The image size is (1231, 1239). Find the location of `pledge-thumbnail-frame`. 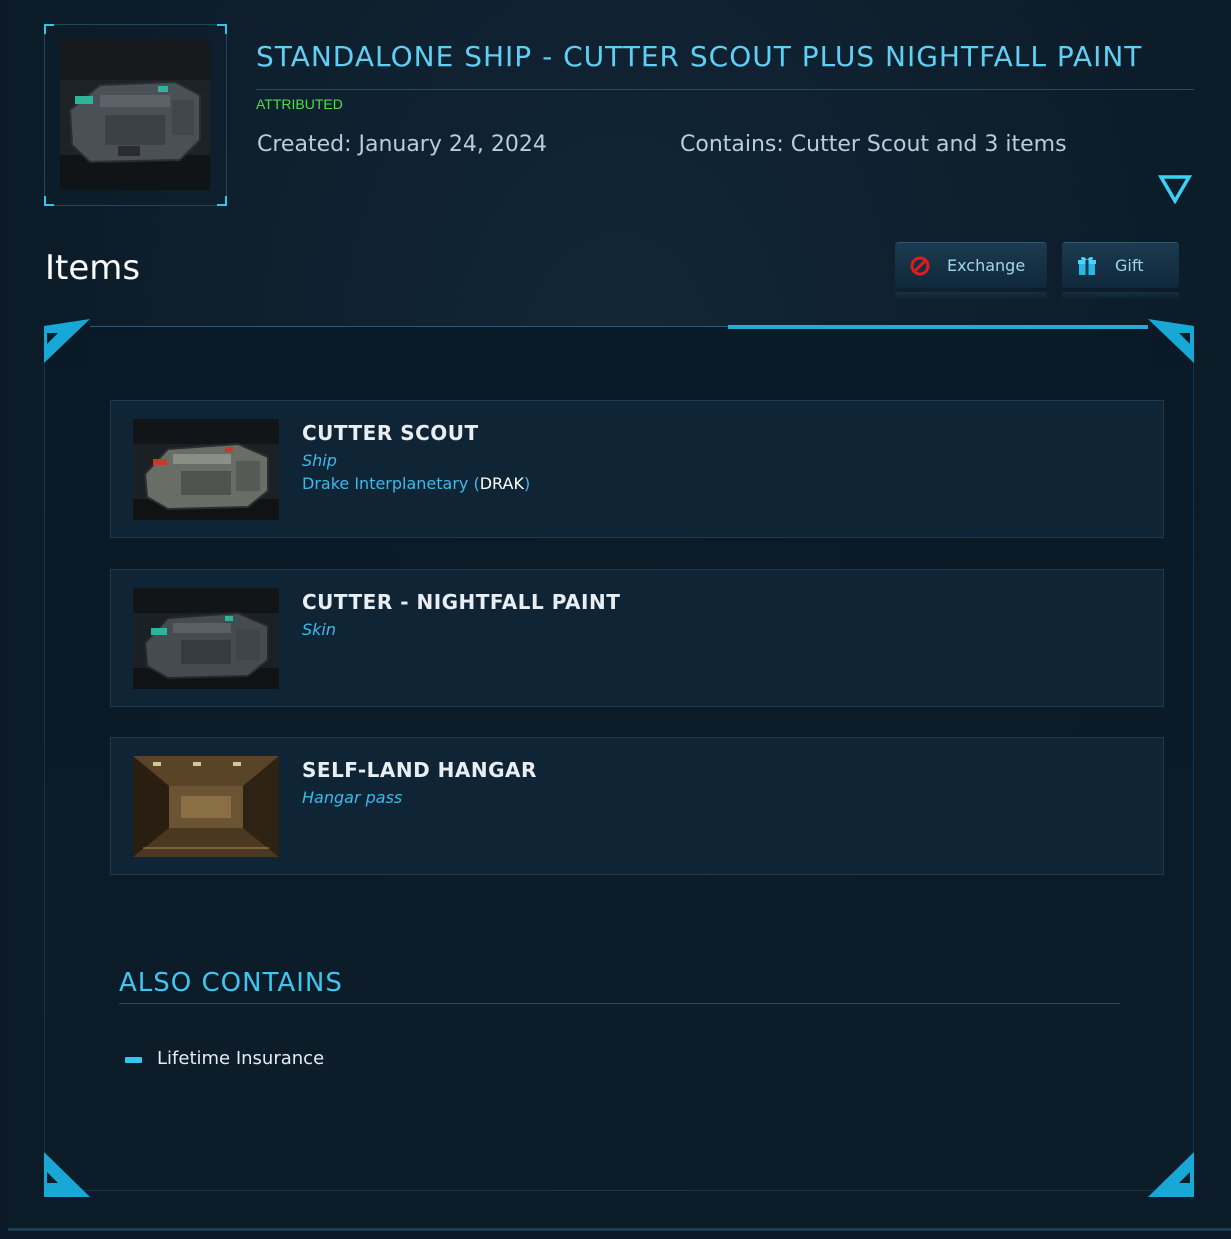

pledge-thumbnail-frame is located at coordinates (135, 115).